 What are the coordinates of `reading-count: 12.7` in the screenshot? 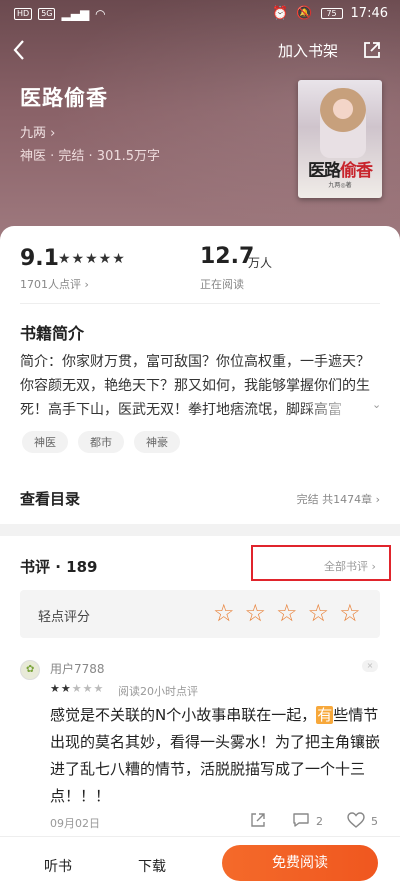 It's located at (227, 256).